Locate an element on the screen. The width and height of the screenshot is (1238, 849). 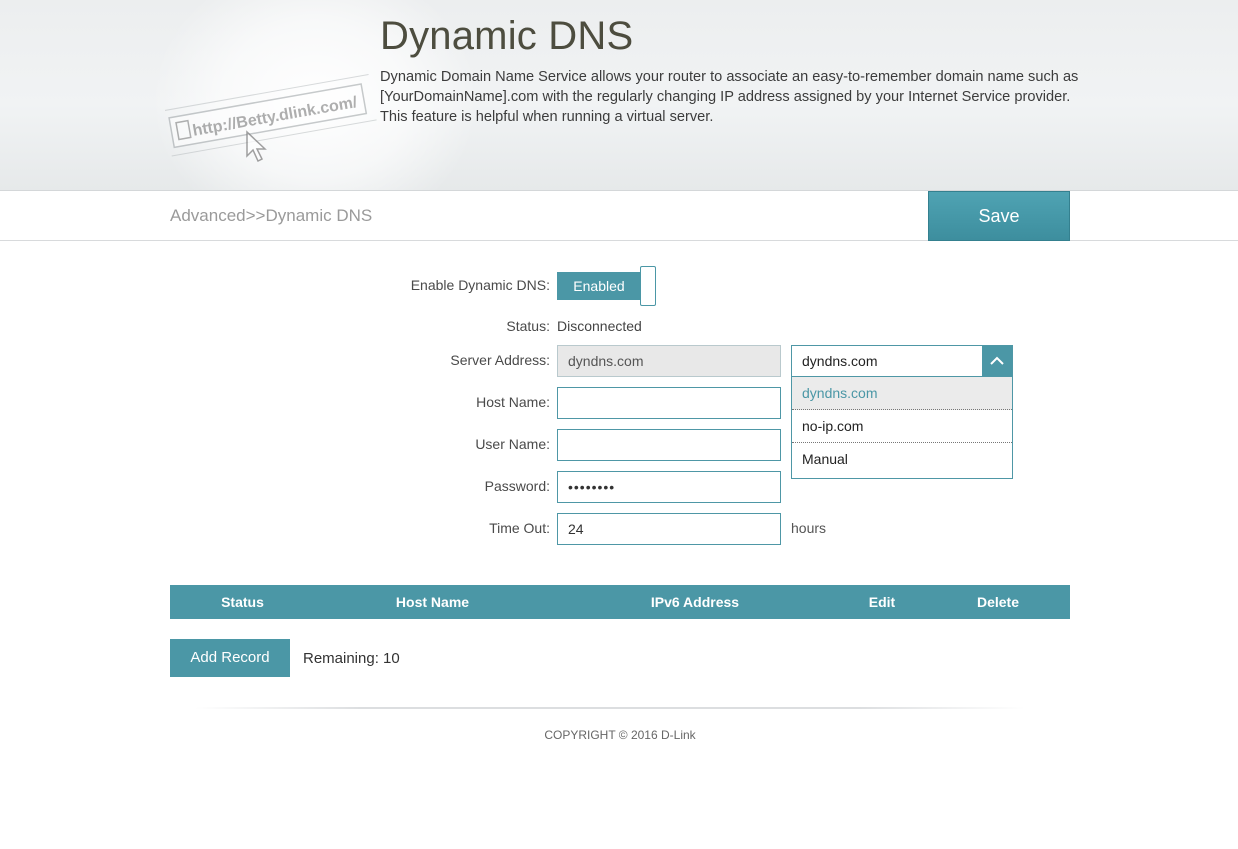
dropdown-option-dyndns: dyndns.com is located at coordinates (902, 393).